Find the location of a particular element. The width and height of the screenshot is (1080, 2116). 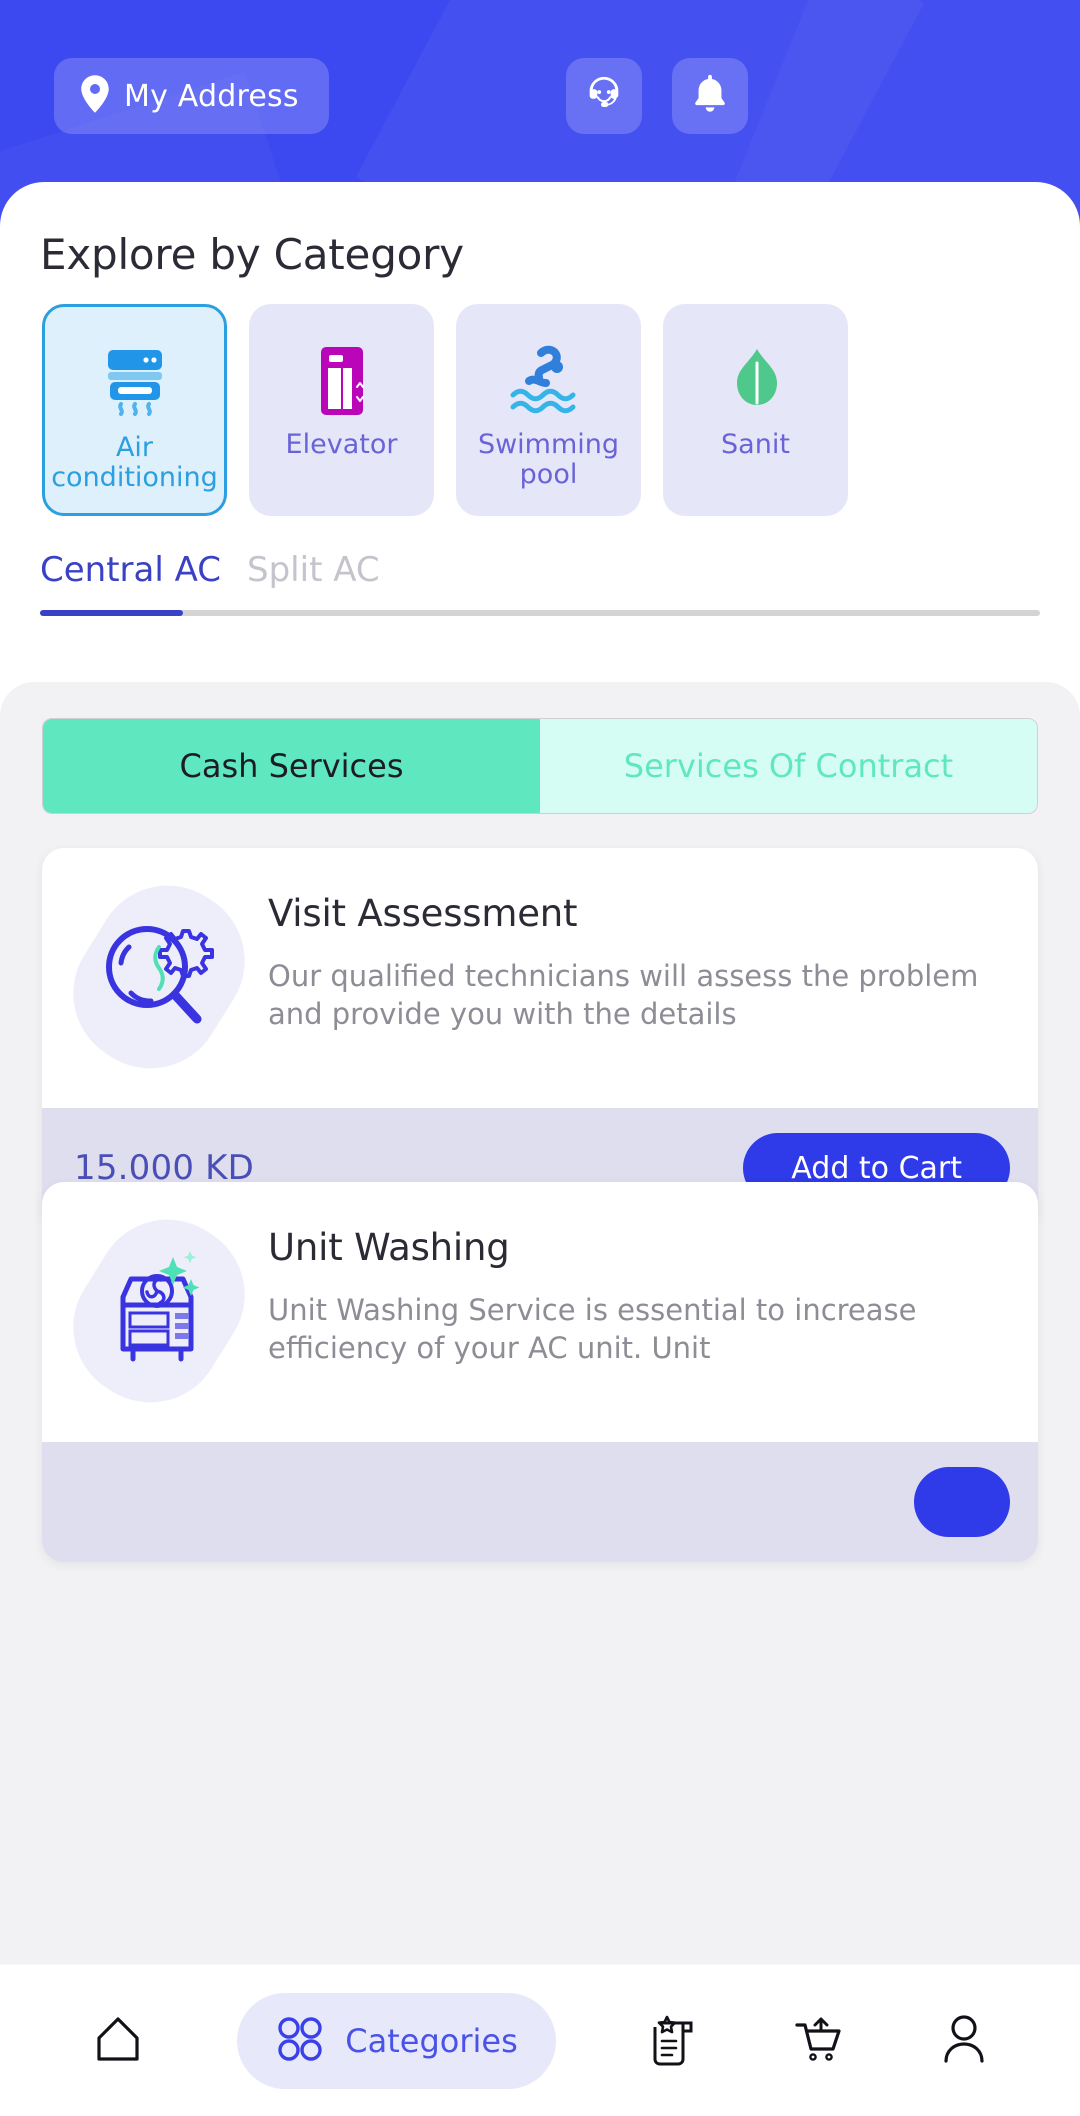

category-label: Sanit is located at coordinates (755, 444).